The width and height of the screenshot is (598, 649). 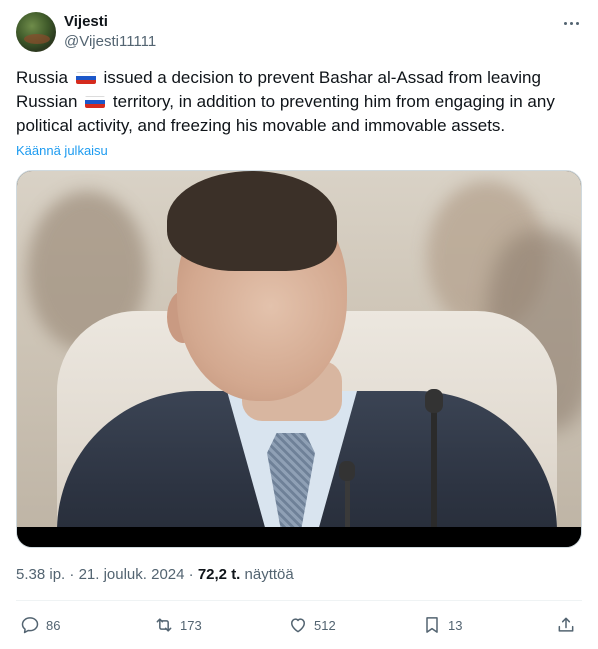 What do you see at coordinates (53, 625) in the screenshot?
I see `reply-count: 86` at bounding box center [53, 625].